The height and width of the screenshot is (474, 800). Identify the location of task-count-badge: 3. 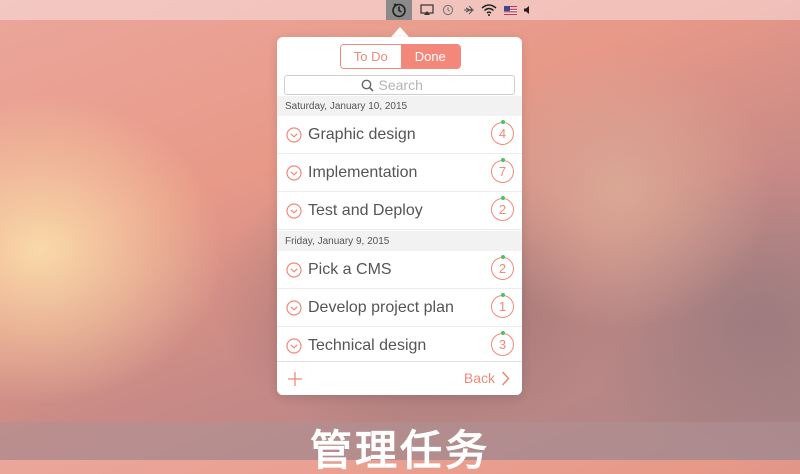
(502, 344).